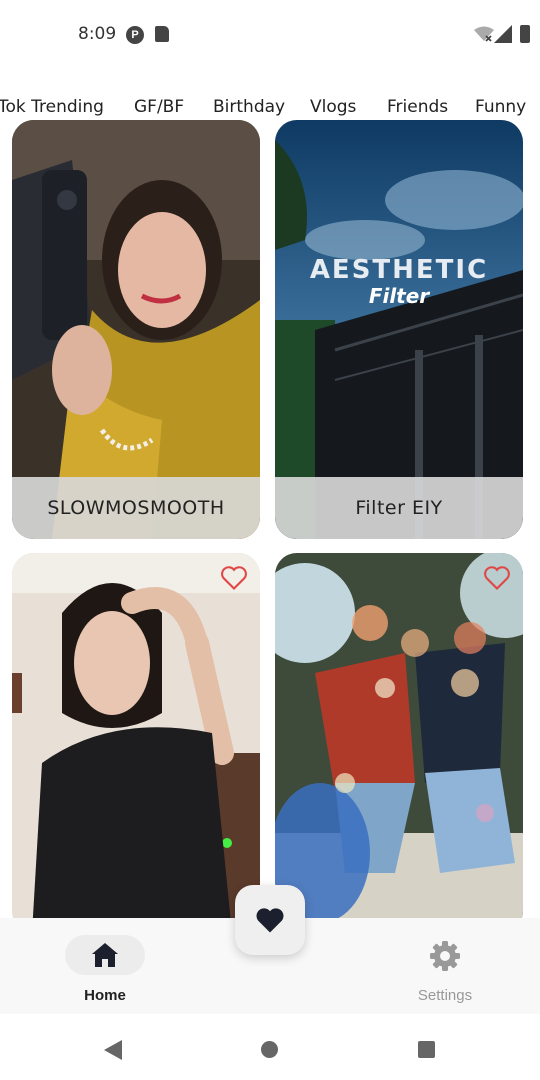  I want to click on signal-icon, so click(503, 34).